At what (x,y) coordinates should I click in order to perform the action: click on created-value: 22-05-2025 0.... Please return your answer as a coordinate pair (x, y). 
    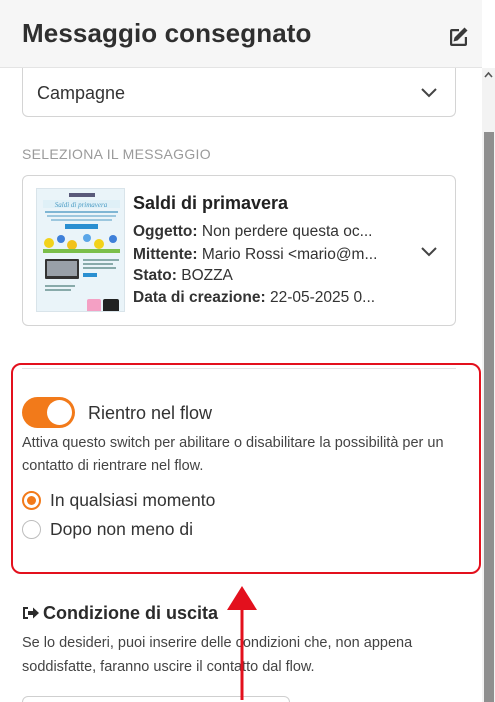
    Looking at the image, I should click on (320, 297).